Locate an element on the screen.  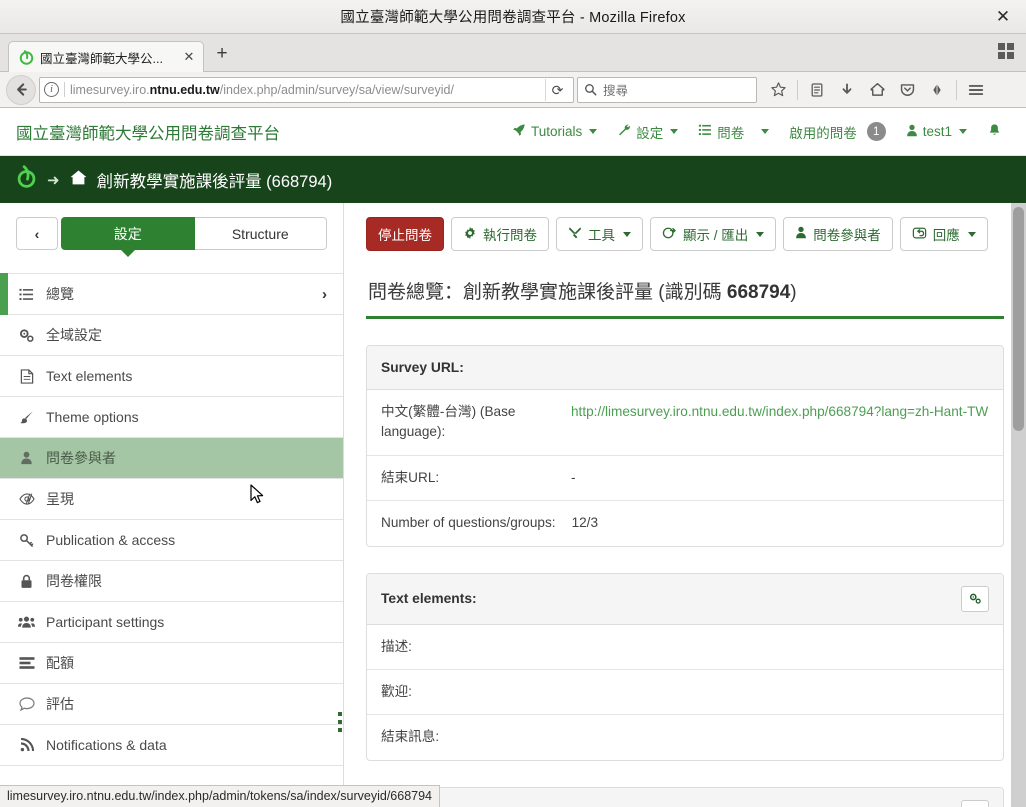
sidebar-tab-structure: Structure is located at coordinates (260, 233).